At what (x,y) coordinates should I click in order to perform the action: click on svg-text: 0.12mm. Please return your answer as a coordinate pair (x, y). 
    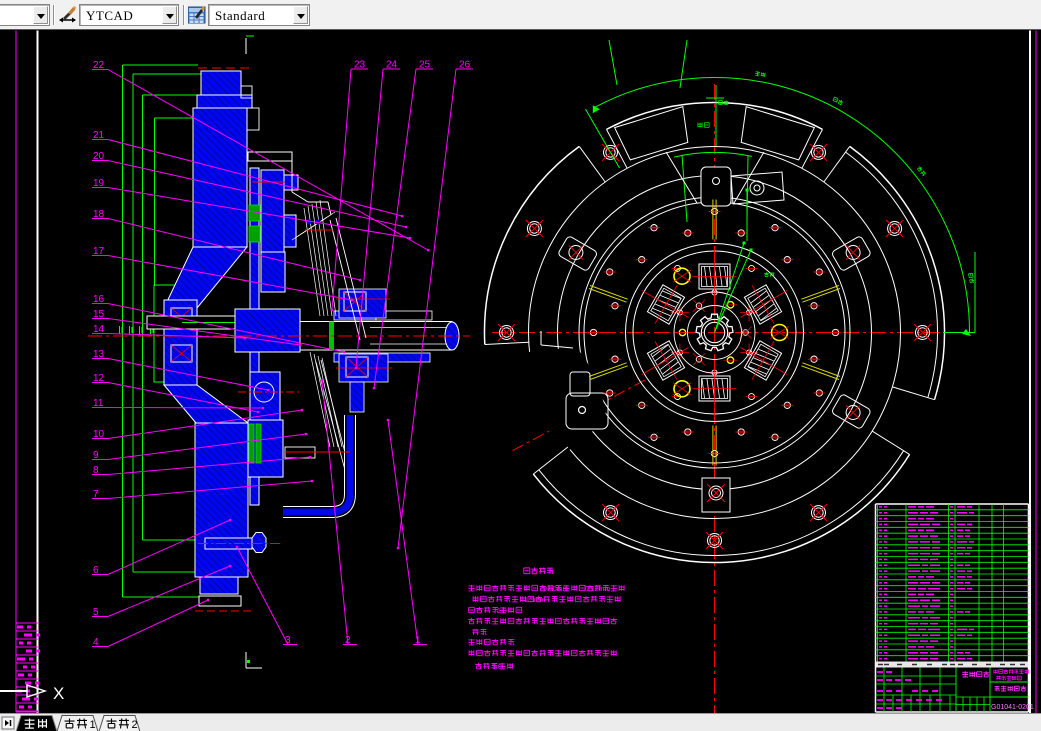
    Looking at the image, I should click on (597, 589).